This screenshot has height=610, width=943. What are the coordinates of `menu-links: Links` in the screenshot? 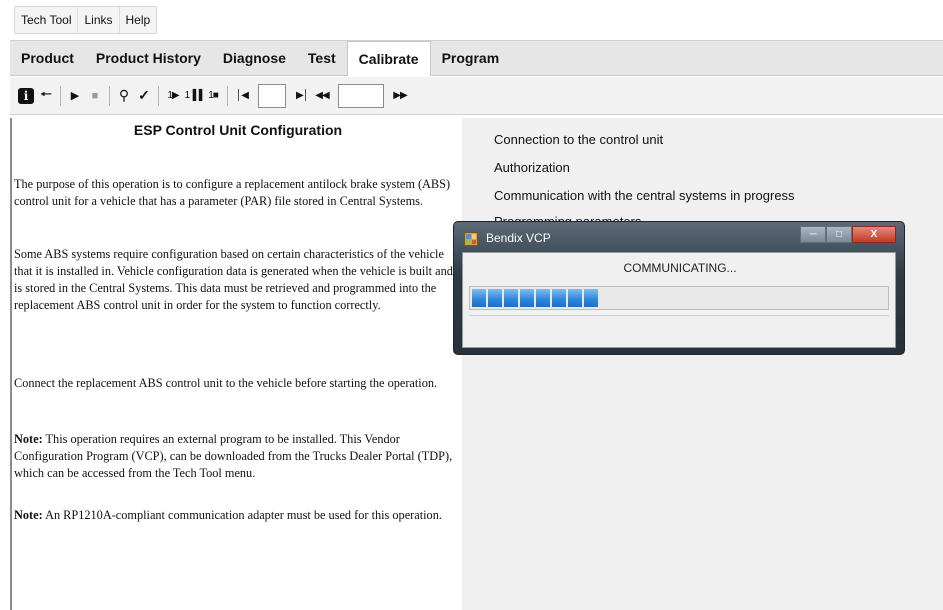 It's located at (97, 20).